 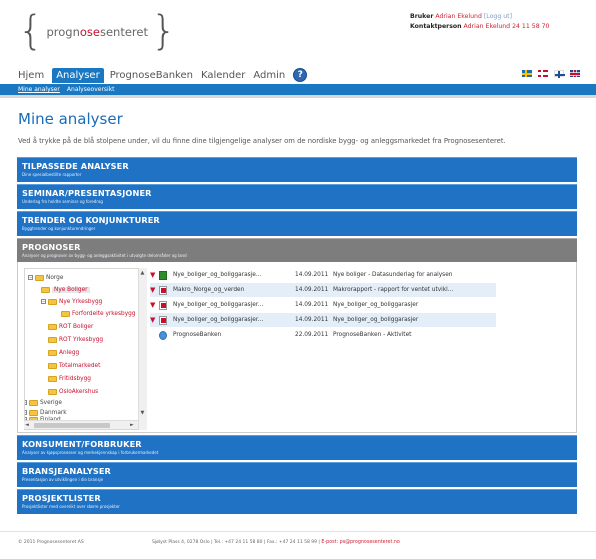 What do you see at coordinates (31, 31) in the screenshot?
I see `logo-brace-left: {` at bounding box center [31, 31].